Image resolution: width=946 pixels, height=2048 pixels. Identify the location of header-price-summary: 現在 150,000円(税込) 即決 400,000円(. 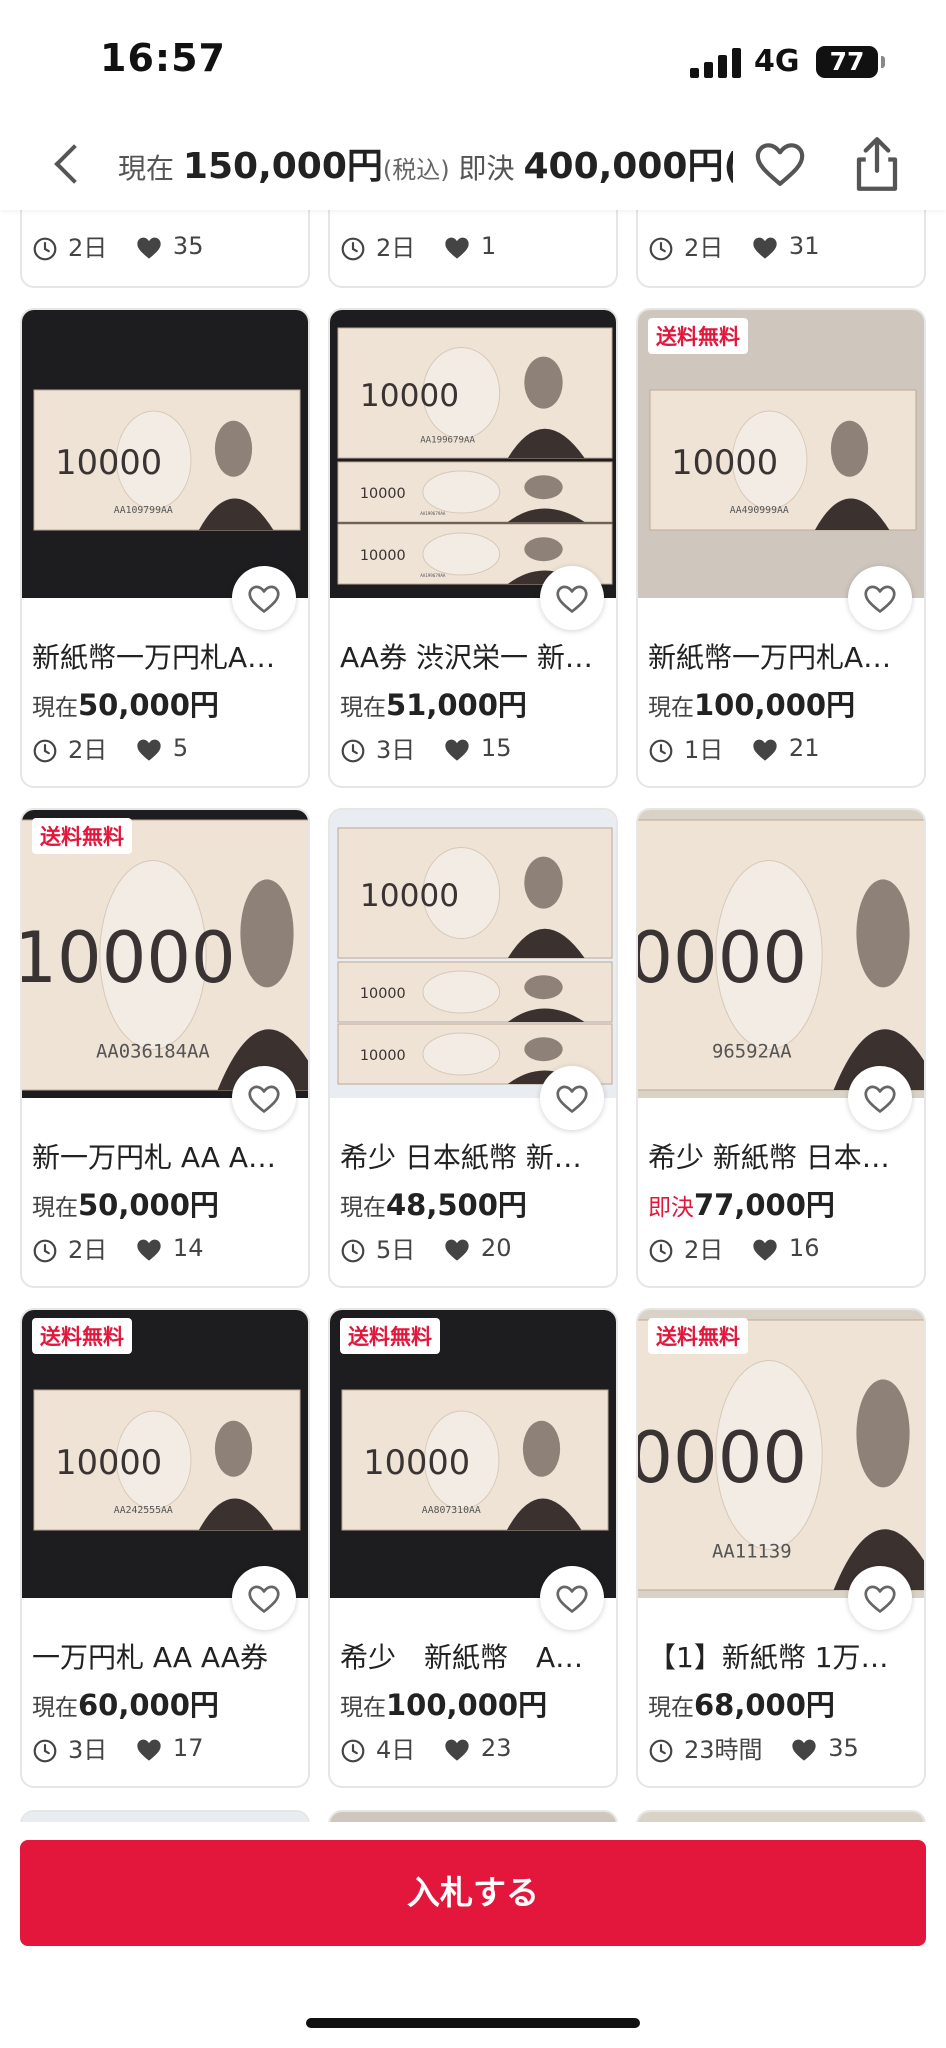
(425, 167).